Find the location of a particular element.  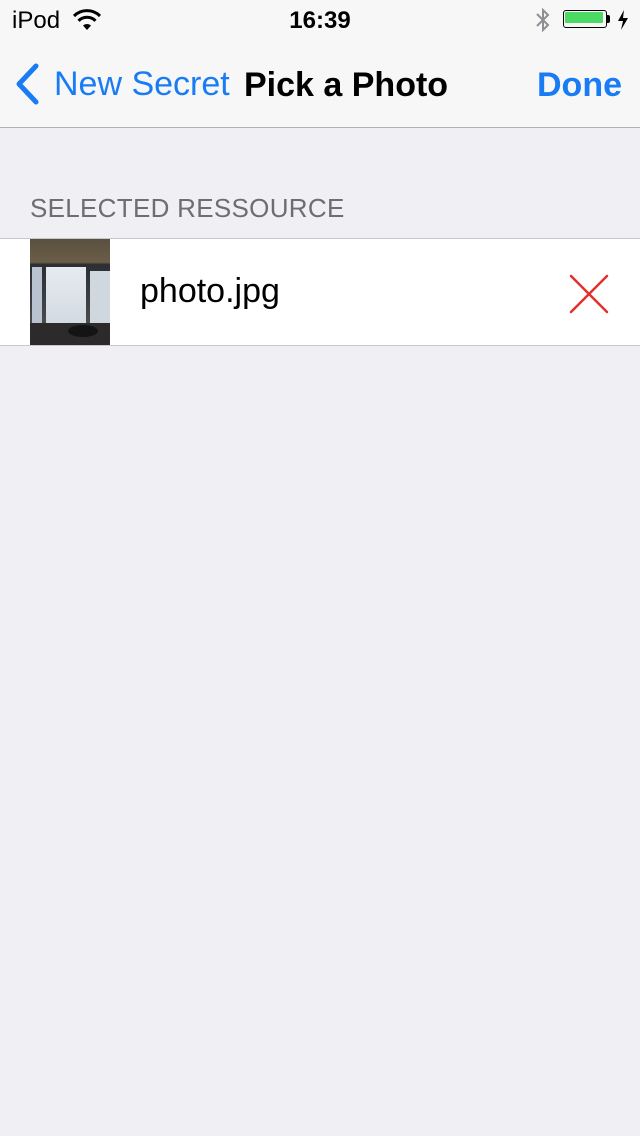

chevron-left-icon is located at coordinates (27, 84).